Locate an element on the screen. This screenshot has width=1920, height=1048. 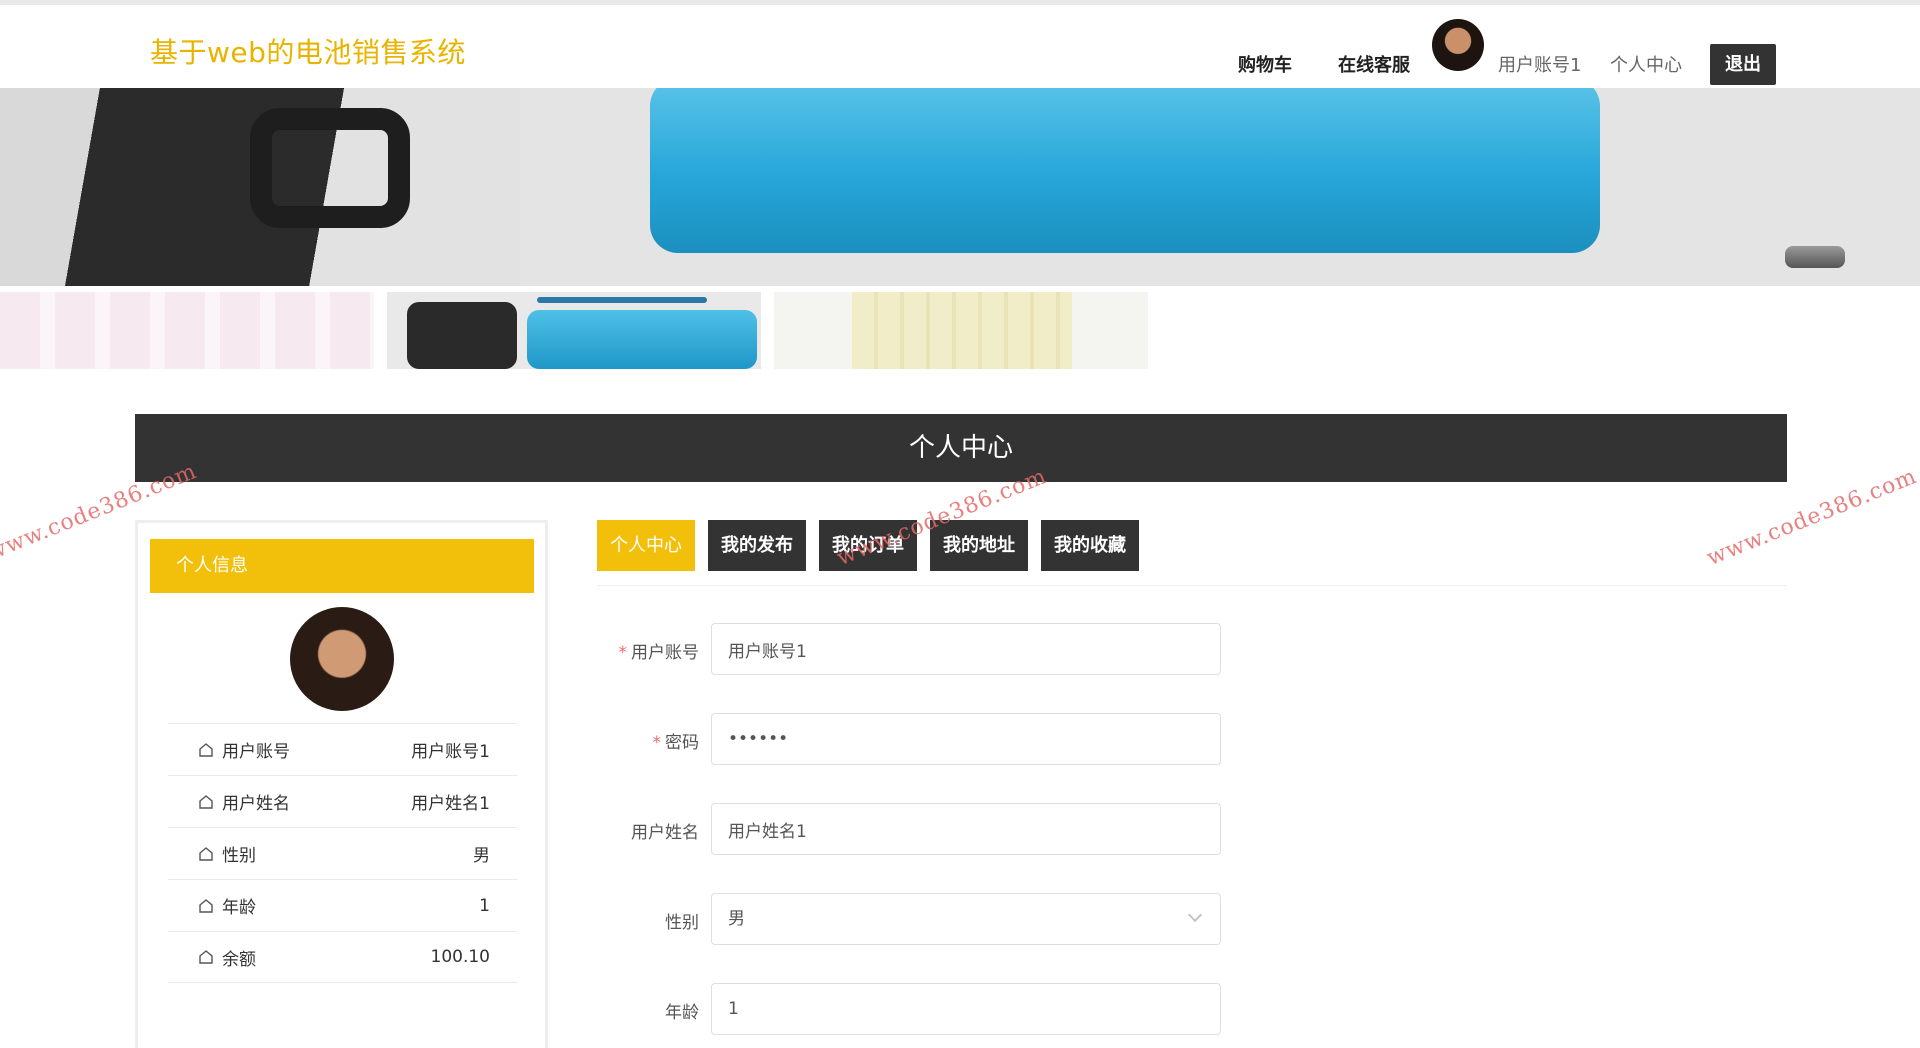
info-label: 用户账号 is located at coordinates (256, 752).